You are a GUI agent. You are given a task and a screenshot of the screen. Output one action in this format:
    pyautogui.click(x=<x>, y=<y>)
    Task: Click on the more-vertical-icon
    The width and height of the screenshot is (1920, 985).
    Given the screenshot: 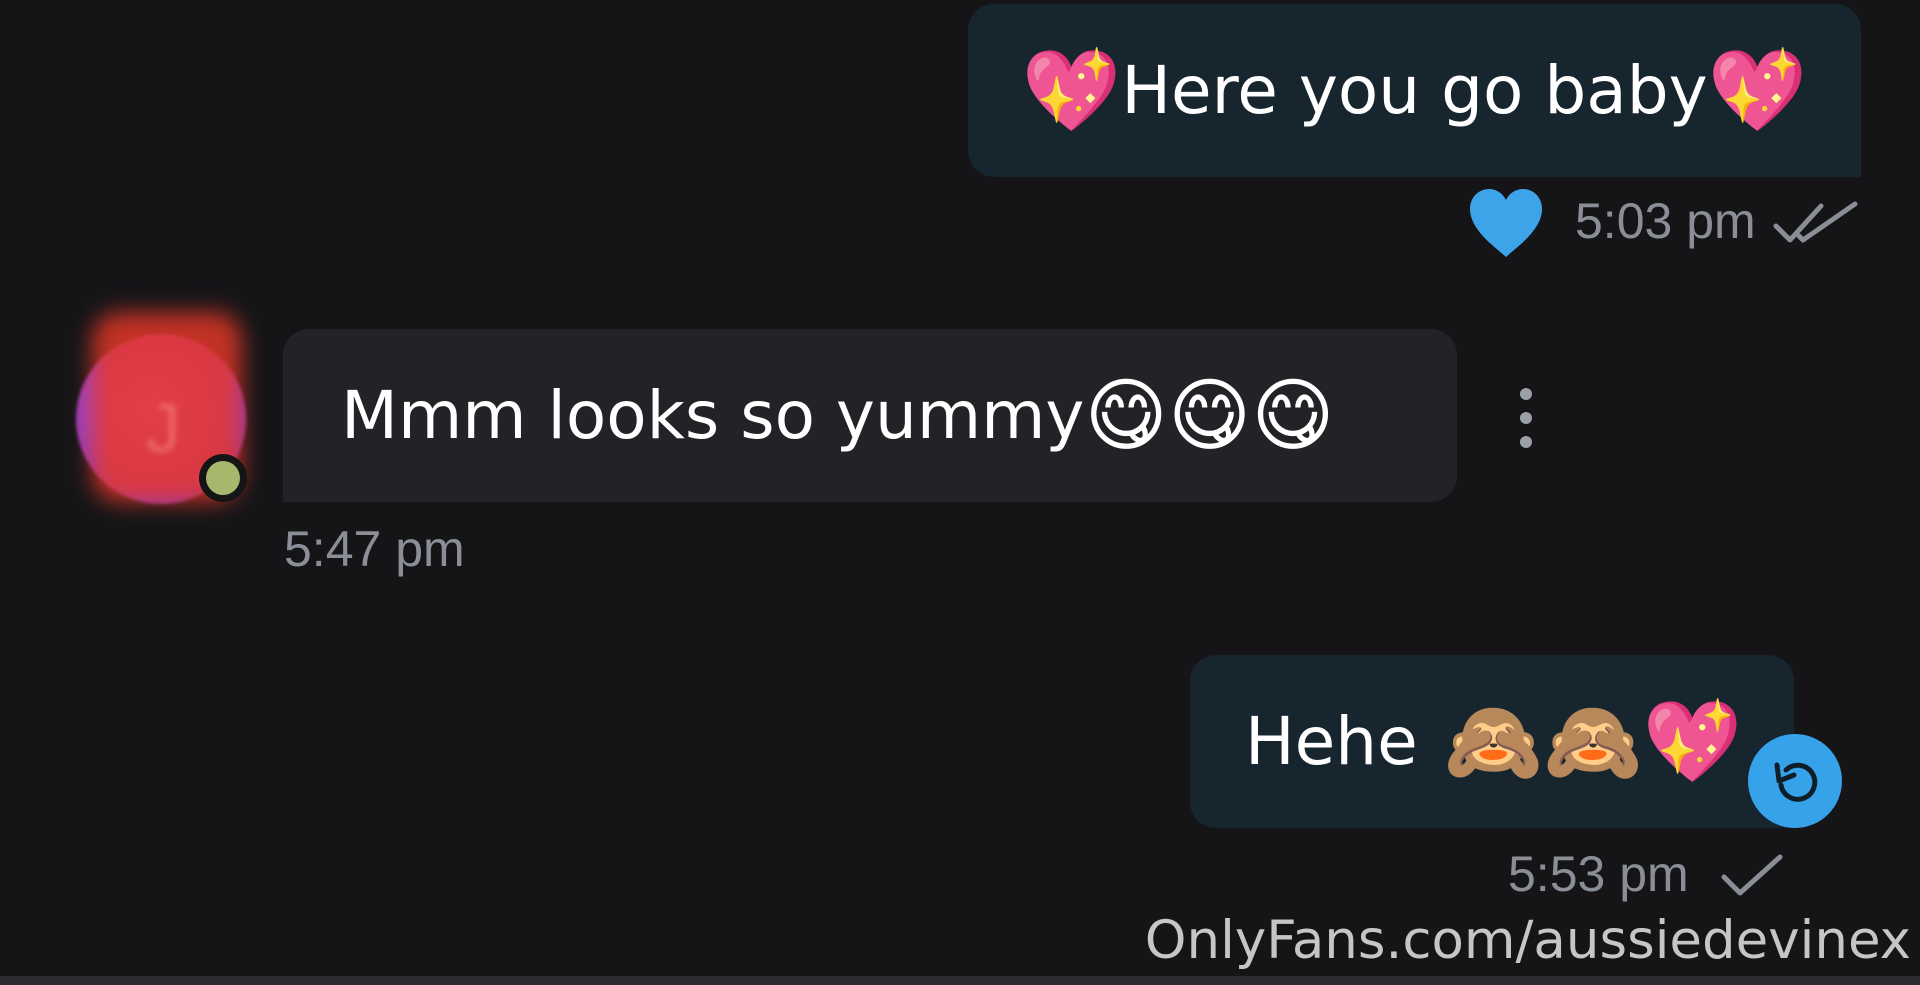 What is the action you would take?
    pyautogui.click(x=1526, y=418)
    